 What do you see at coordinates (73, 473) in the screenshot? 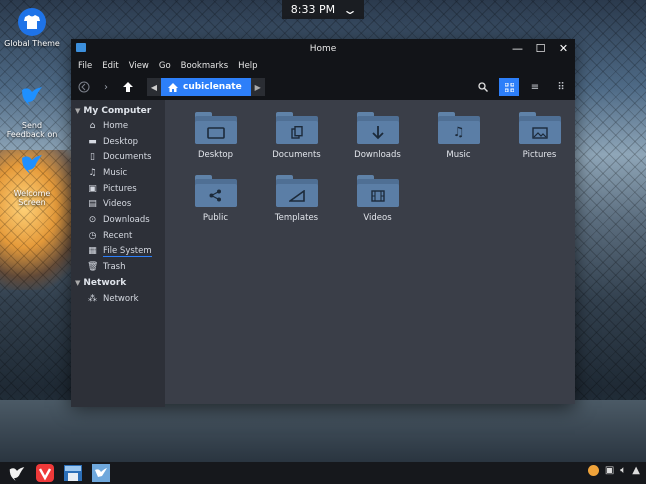
I see `file-manager-icon` at bounding box center [73, 473].